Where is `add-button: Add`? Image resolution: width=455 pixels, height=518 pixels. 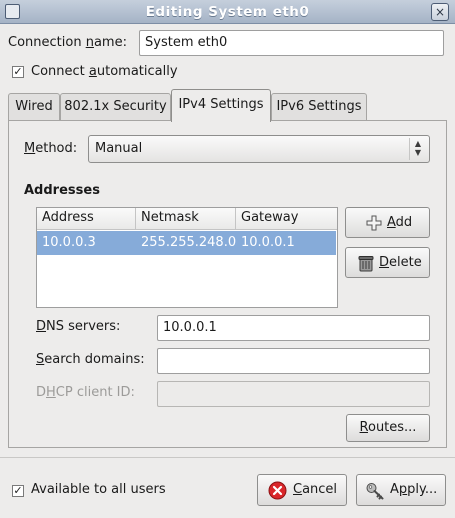
add-button: Add is located at coordinates (387, 222).